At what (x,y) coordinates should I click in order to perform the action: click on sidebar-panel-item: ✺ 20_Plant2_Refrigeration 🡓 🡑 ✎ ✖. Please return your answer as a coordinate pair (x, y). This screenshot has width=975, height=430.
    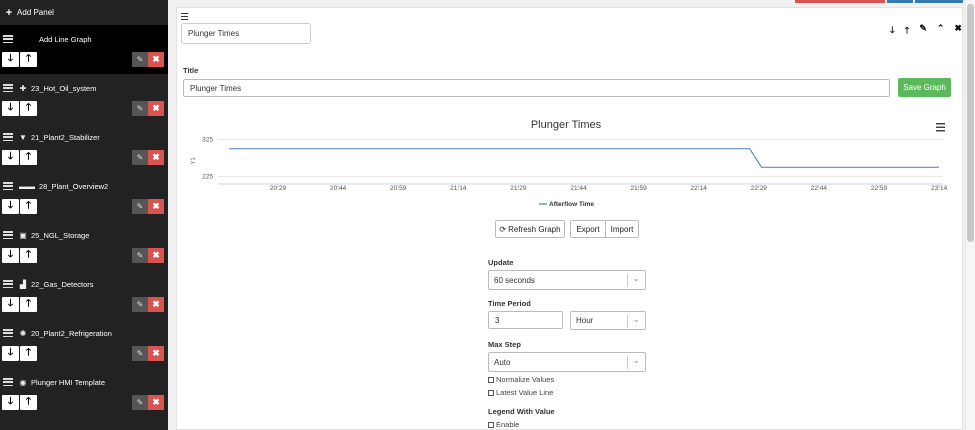
    Looking at the image, I should click on (84, 343).